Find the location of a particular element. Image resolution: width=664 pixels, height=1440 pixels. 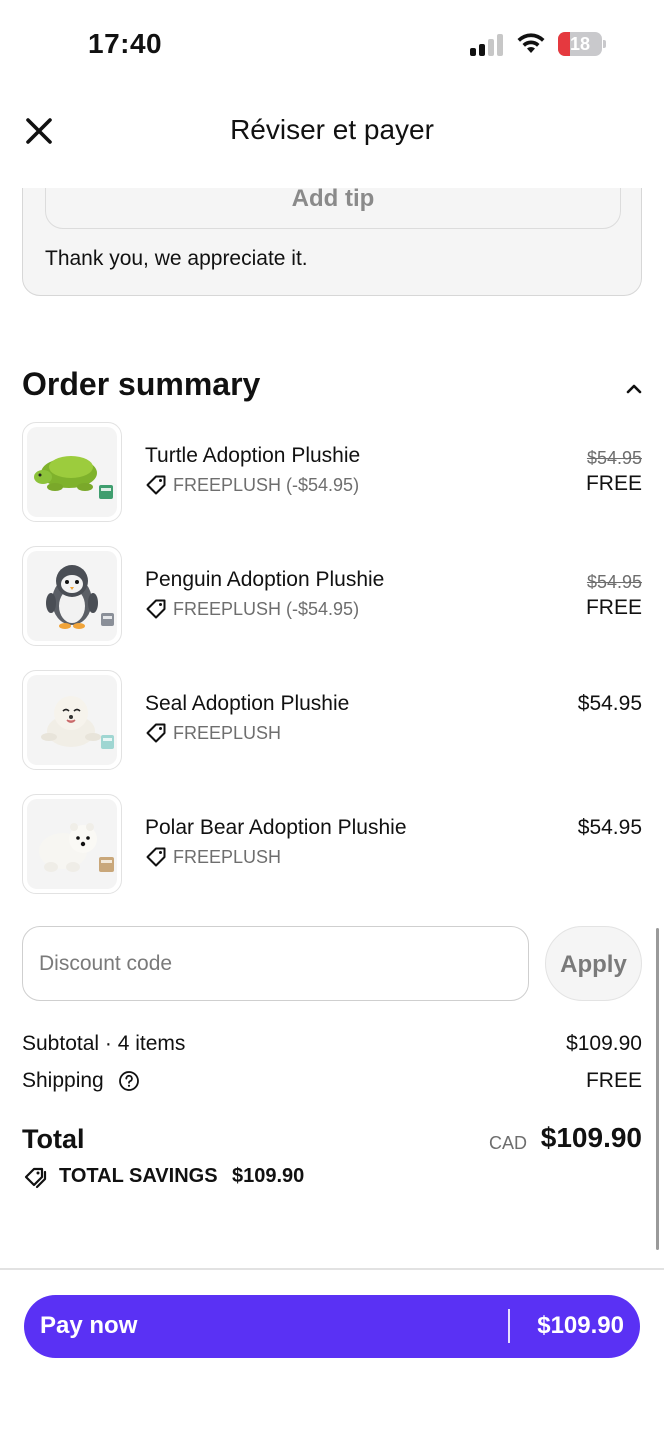

total-amount: $109.90 is located at coordinates (591, 1137).